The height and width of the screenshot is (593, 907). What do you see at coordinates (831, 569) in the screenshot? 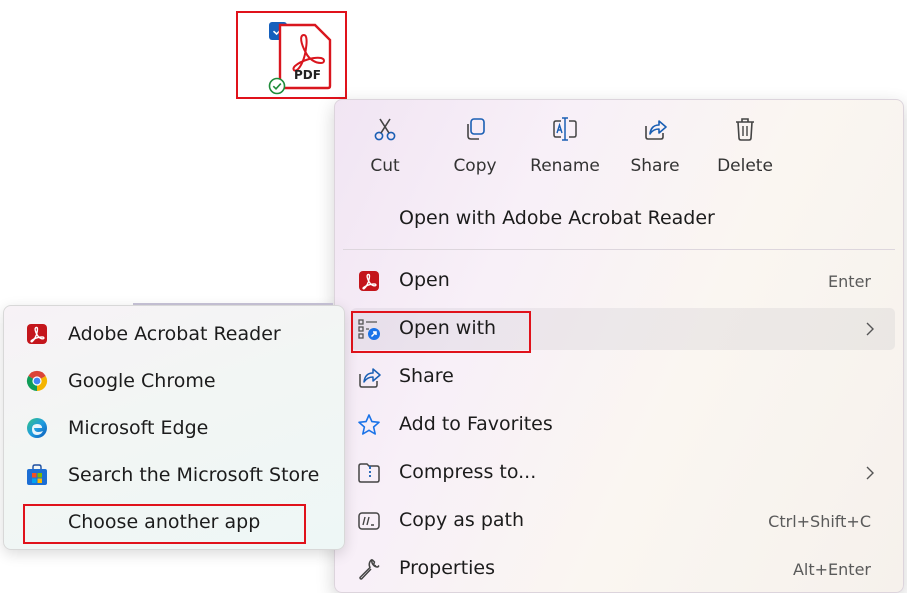
I see `shortcut-label: Alt+Enter` at bounding box center [831, 569].